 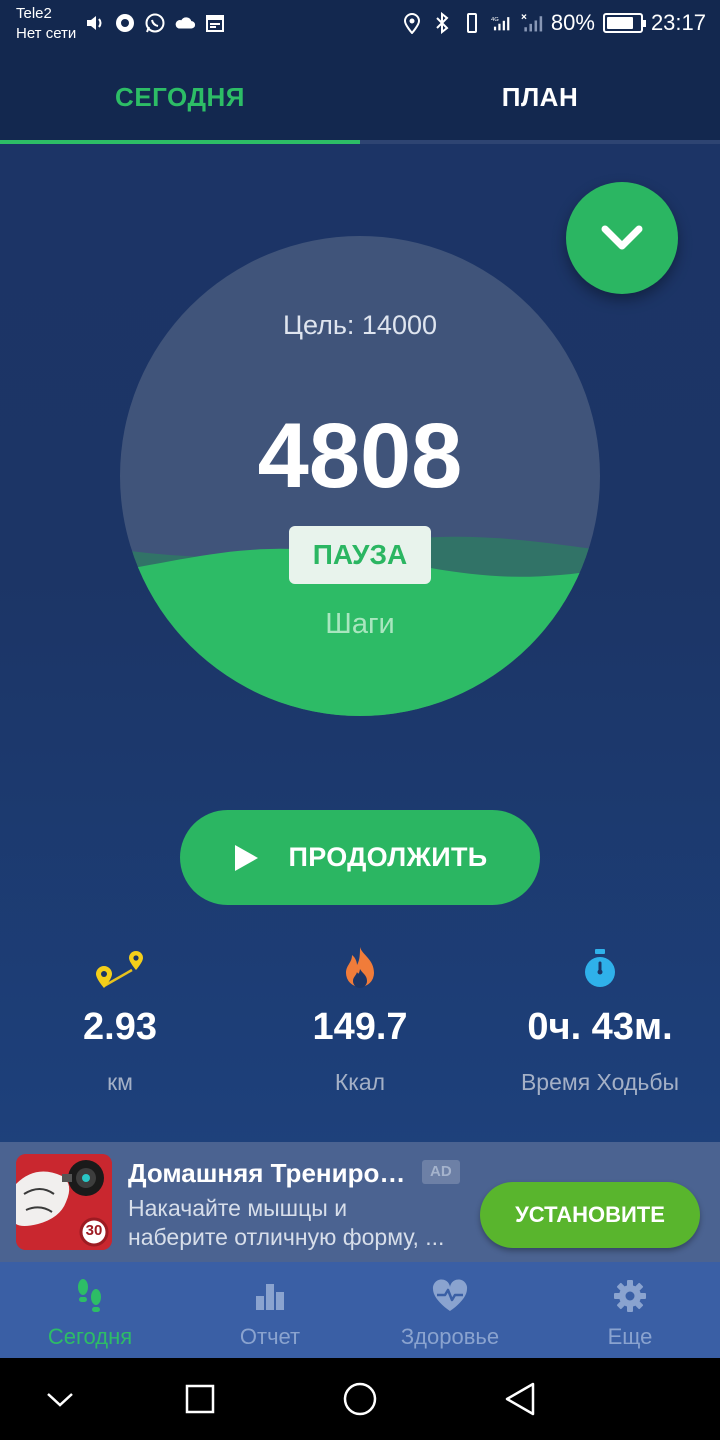 I want to click on battery-icon, so click(x=624, y=23).